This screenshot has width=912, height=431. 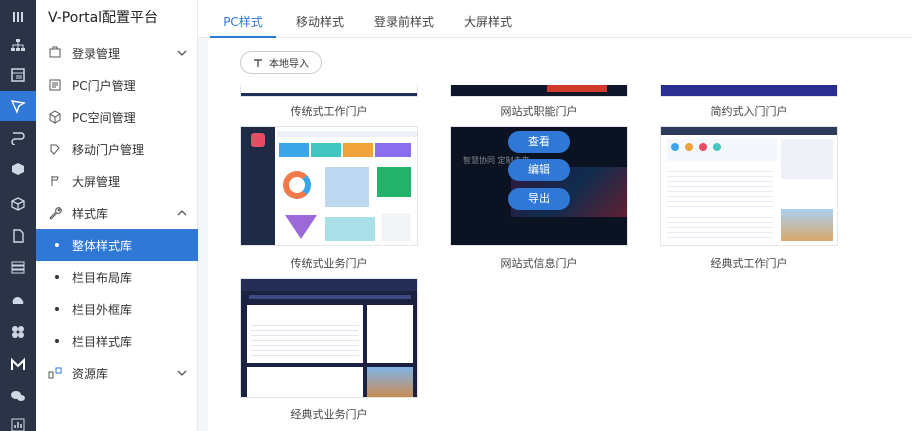 What do you see at coordinates (539, 263) in the screenshot?
I see `template-caption: 网站式信息门户` at bounding box center [539, 263].